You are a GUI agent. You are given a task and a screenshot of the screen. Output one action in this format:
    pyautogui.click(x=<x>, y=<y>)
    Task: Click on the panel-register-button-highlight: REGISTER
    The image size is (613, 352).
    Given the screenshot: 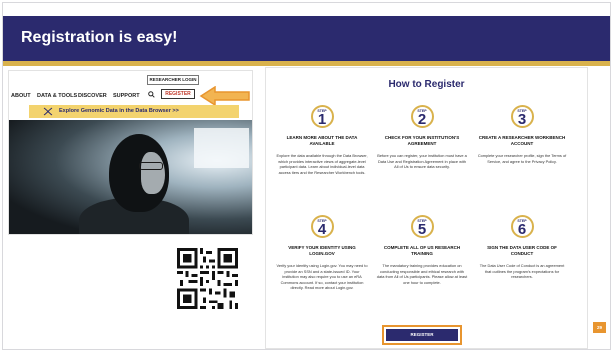 What is the action you would take?
    pyautogui.click(x=422, y=335)
    